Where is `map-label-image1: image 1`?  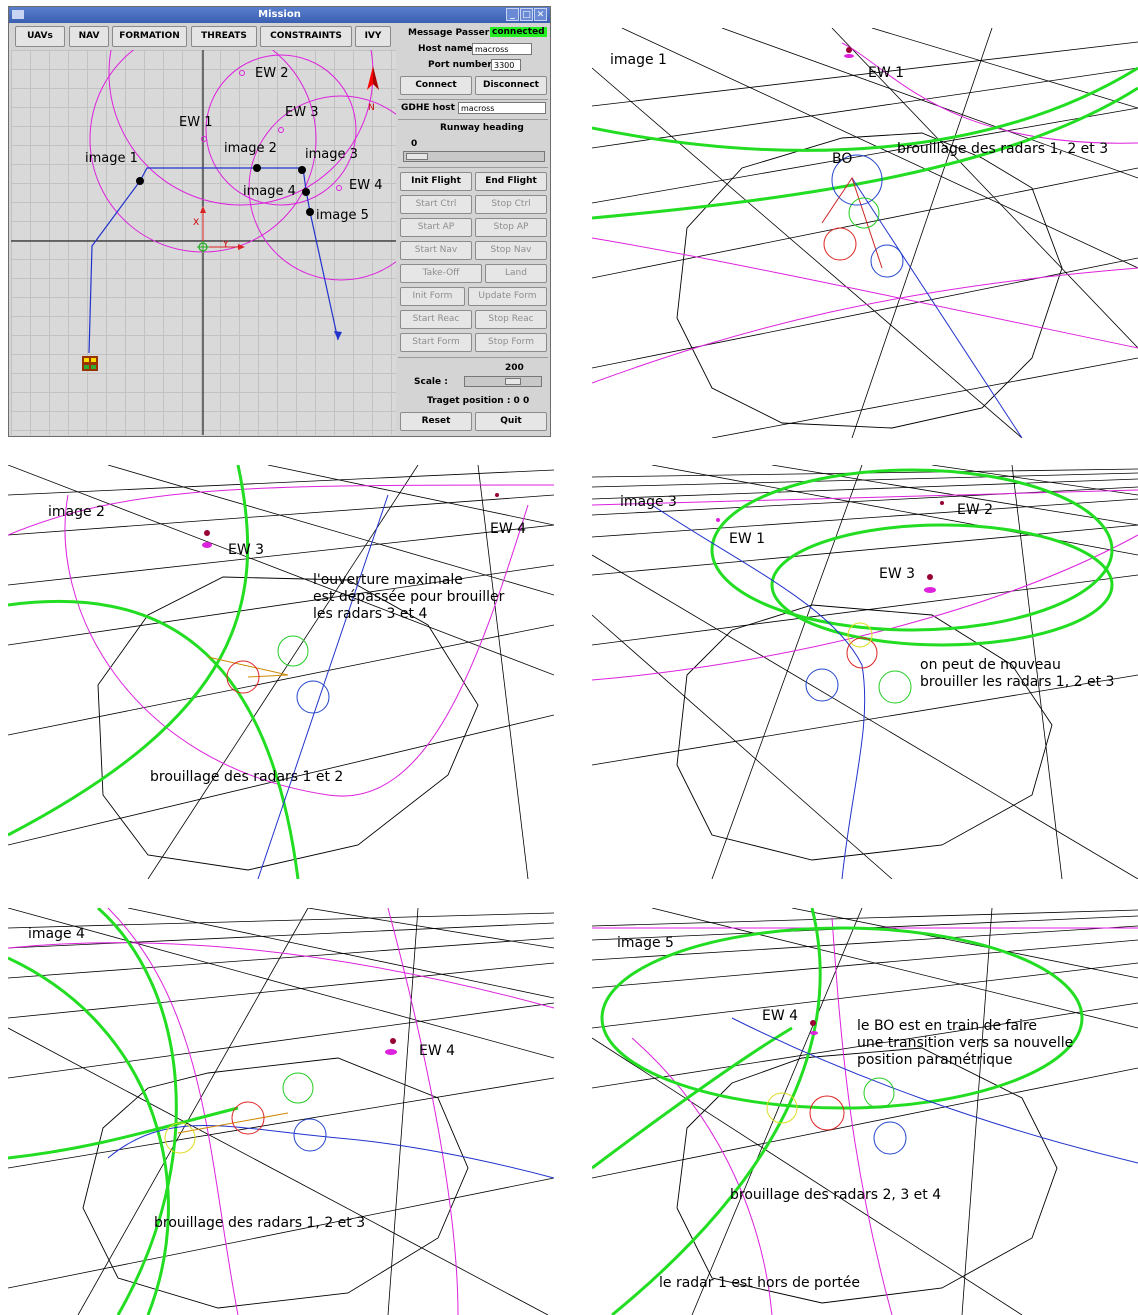
map-label-image1: image 1 is located at coordinates (111, 158).